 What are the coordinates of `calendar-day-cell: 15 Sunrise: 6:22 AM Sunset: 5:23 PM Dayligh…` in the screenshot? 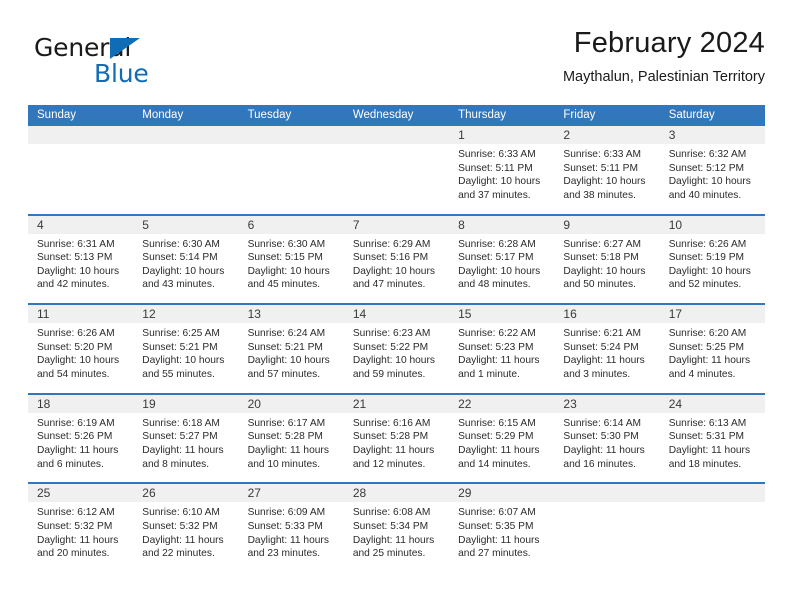 It's located at (502, 349).